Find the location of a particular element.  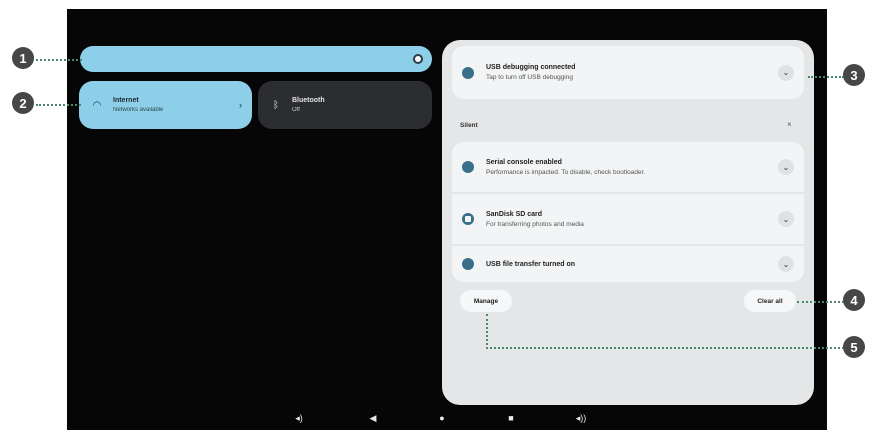

brightness-slider is located at coordinates (256, 59).